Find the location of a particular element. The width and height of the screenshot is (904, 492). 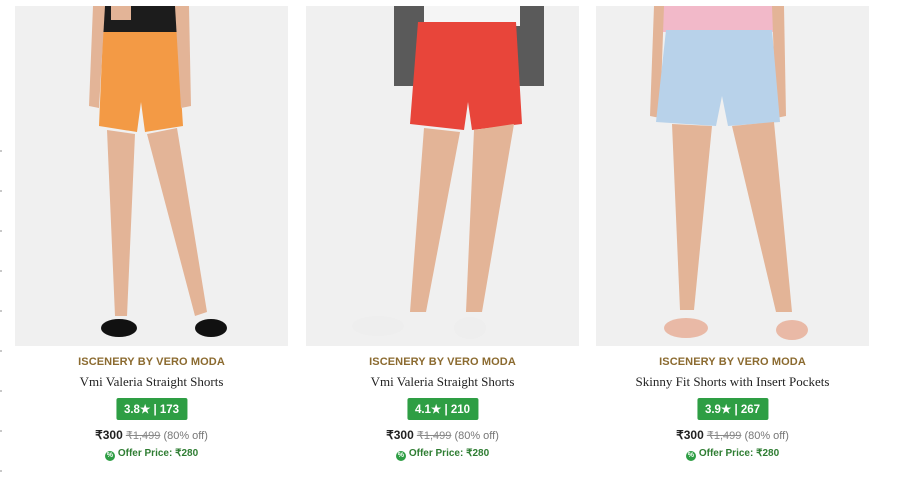

rating-badge: 3.8★ | 173 is located at coordinates (151, 409).